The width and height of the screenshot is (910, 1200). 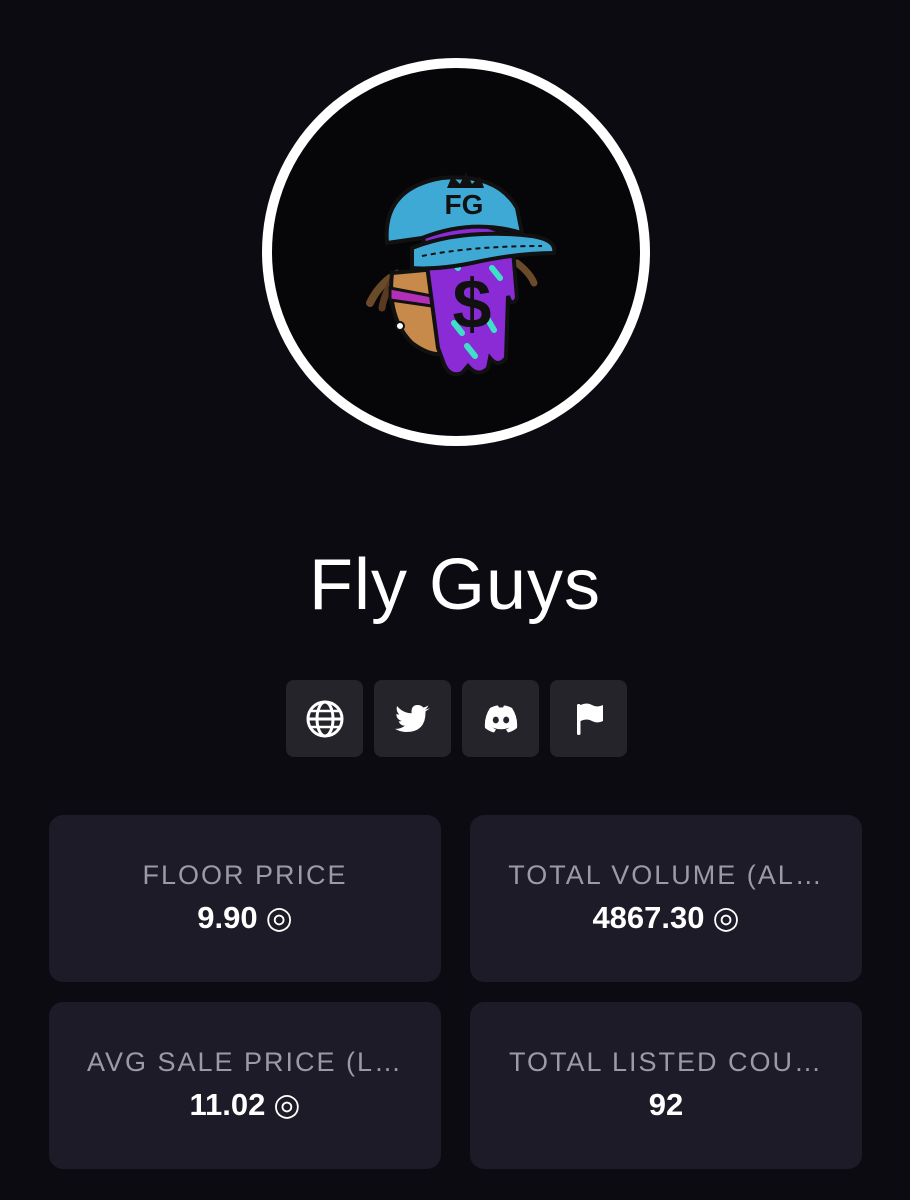 What do you see at coordinates (464, 204) in the screenshot?
I see `svg-text: FG` at bounding box center [464, 204].